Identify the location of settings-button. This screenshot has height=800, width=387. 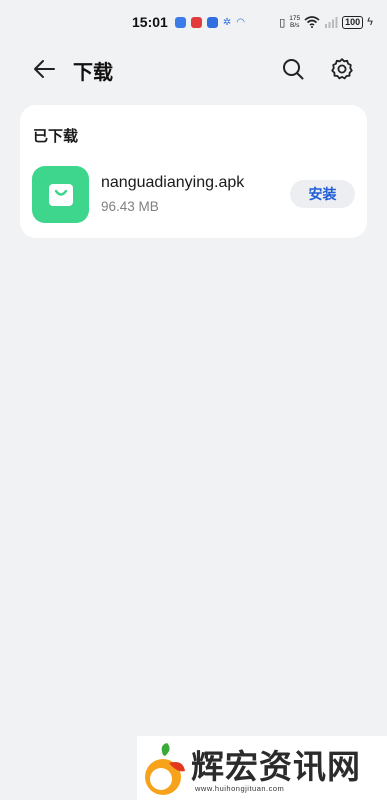
(342, 69).